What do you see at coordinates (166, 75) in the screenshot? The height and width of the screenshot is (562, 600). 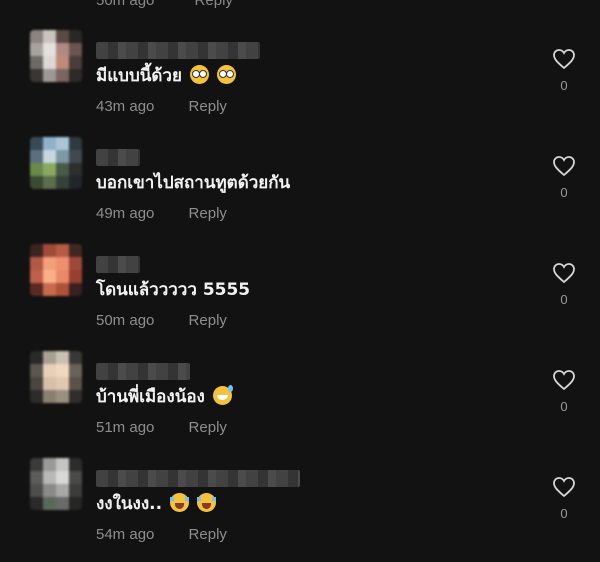 I see `comment-text: มีแบบนี้ด้วย` at bounding box center [166, 75].